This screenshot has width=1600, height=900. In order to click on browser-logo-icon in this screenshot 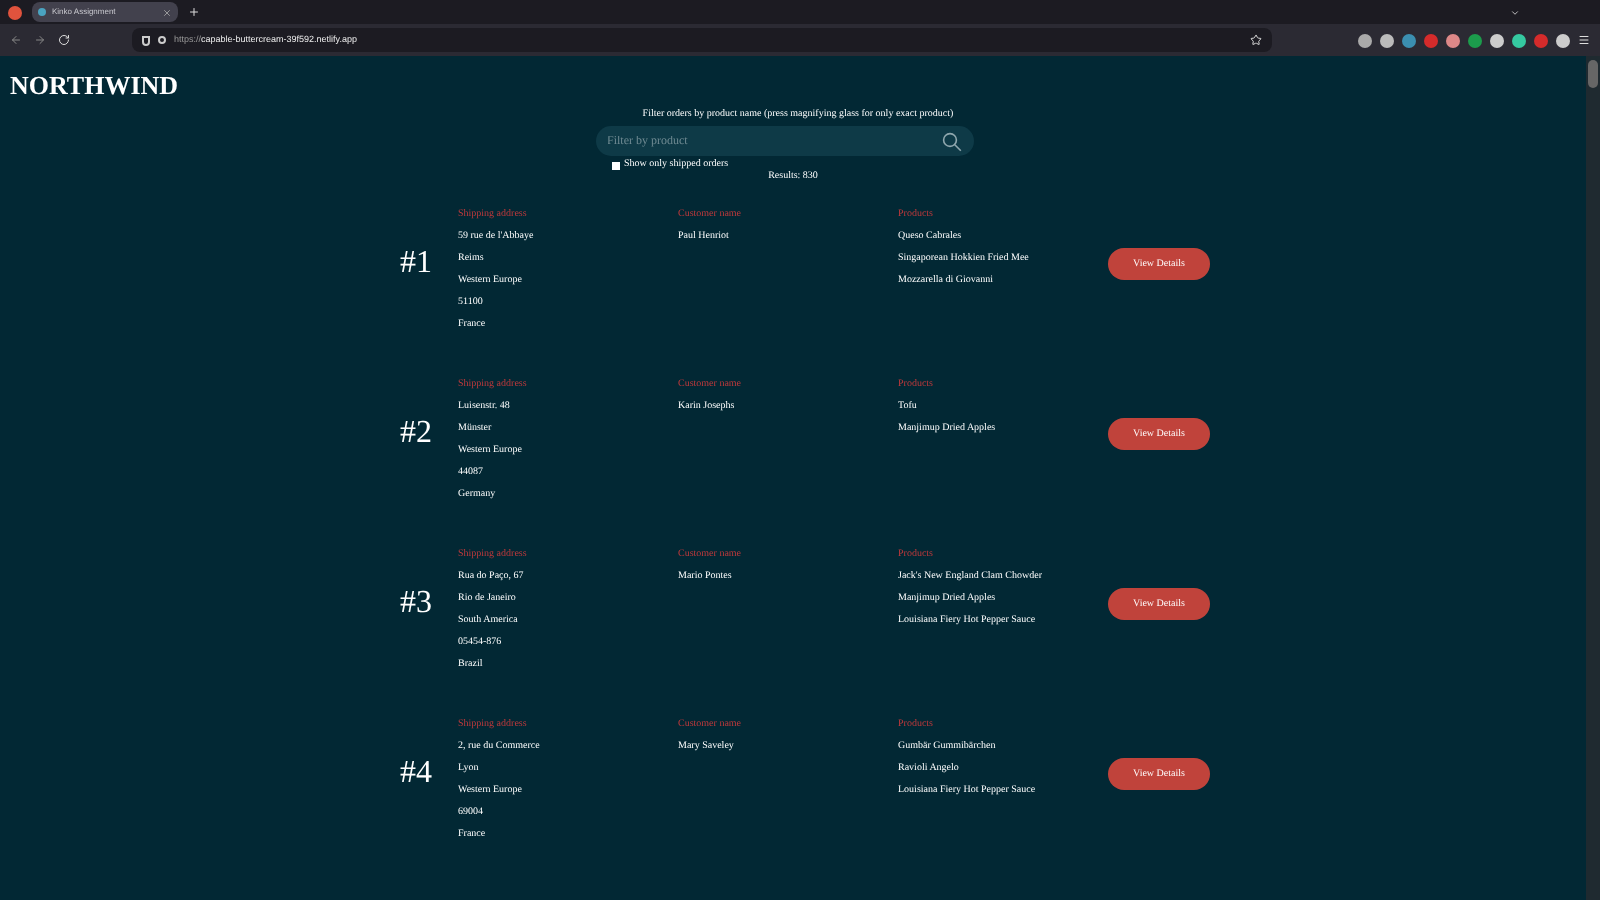, I will do `click(15, 12)`.